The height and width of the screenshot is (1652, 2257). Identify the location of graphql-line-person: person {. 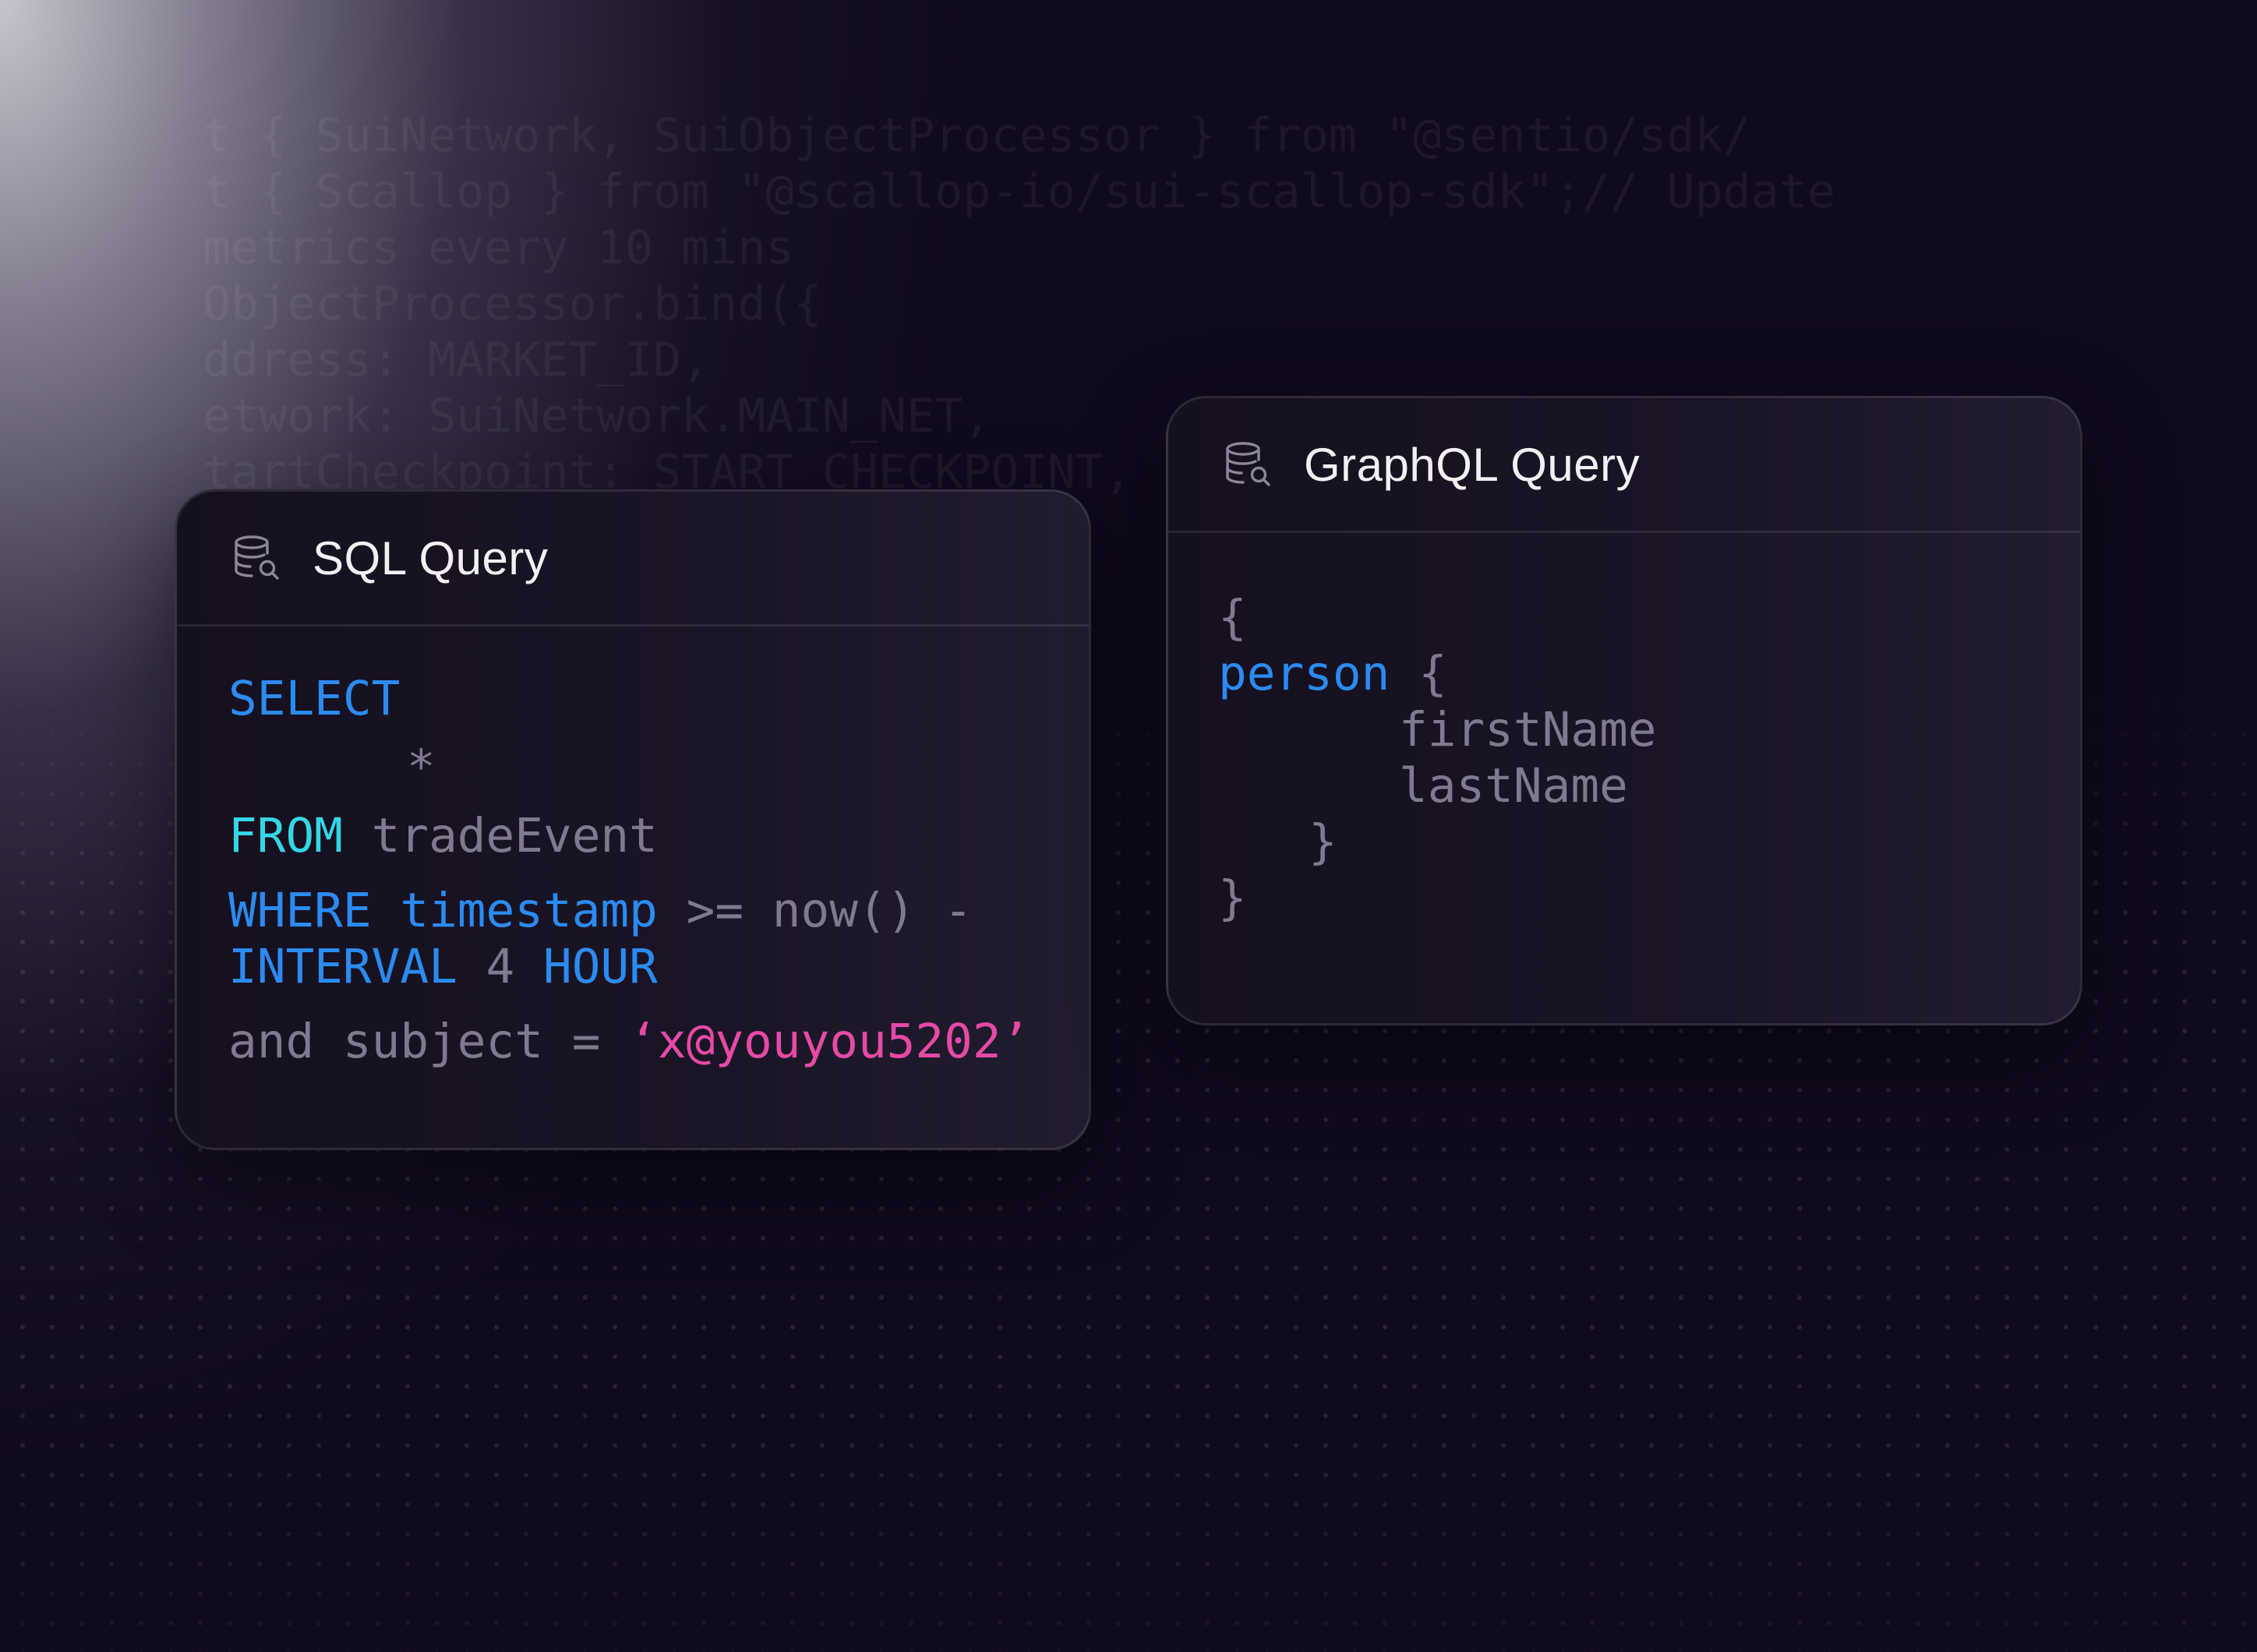
(1332, 674).